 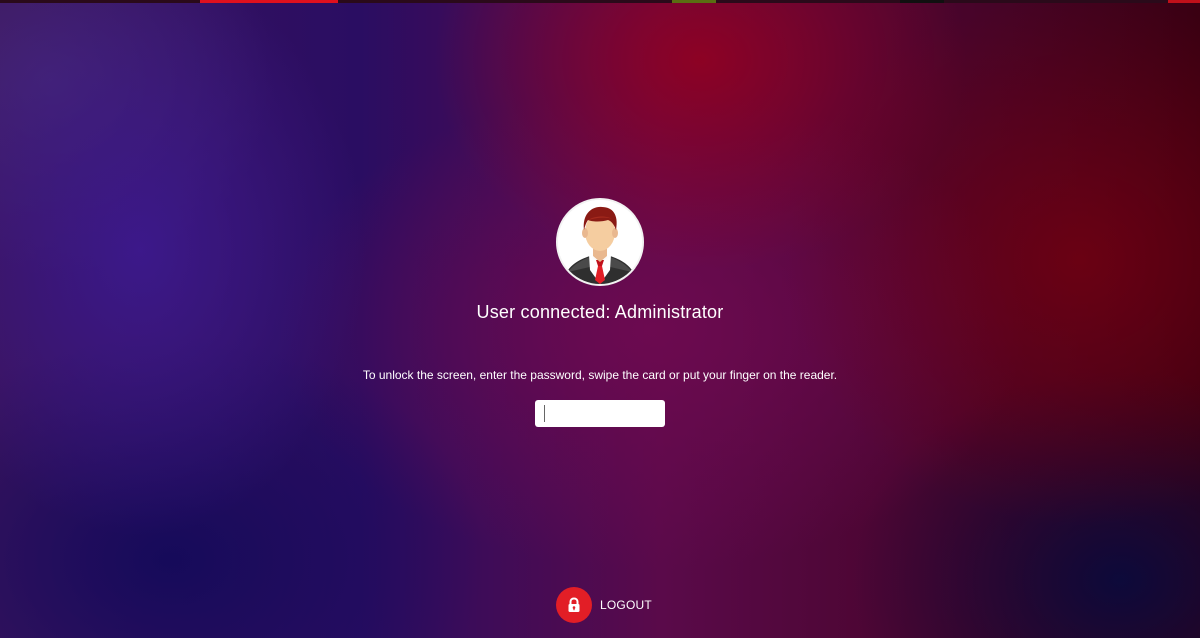 I want to click on top-status-strip, so click(x=600, y=1).